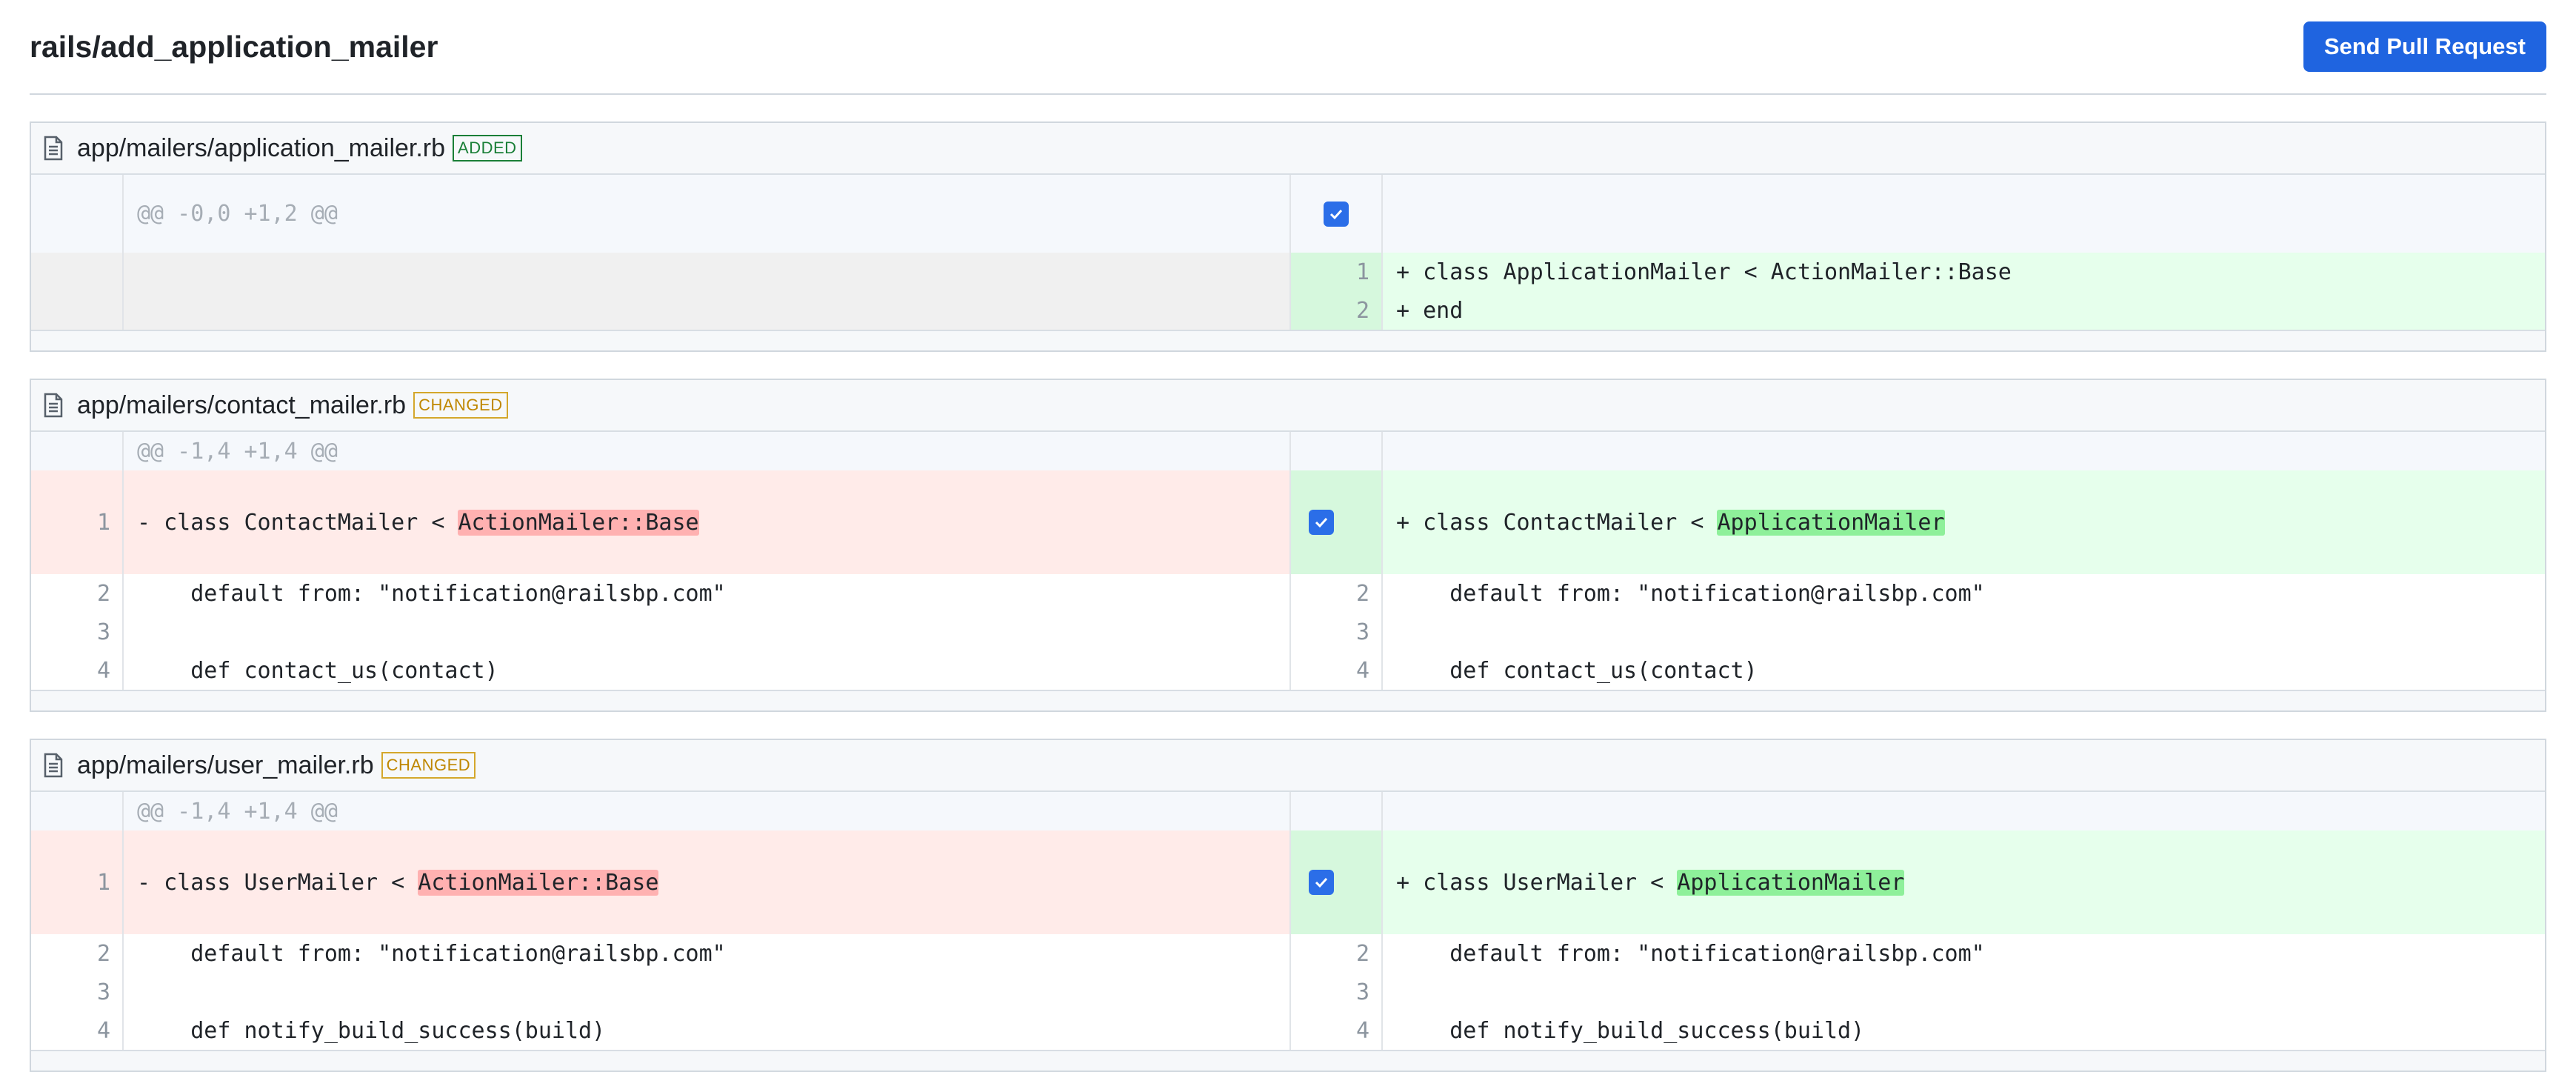 This screenshot has width=2576, height=1072. I want to click on hunk-header: @@ -0,0 +1,2 @@, so click(707, 214).